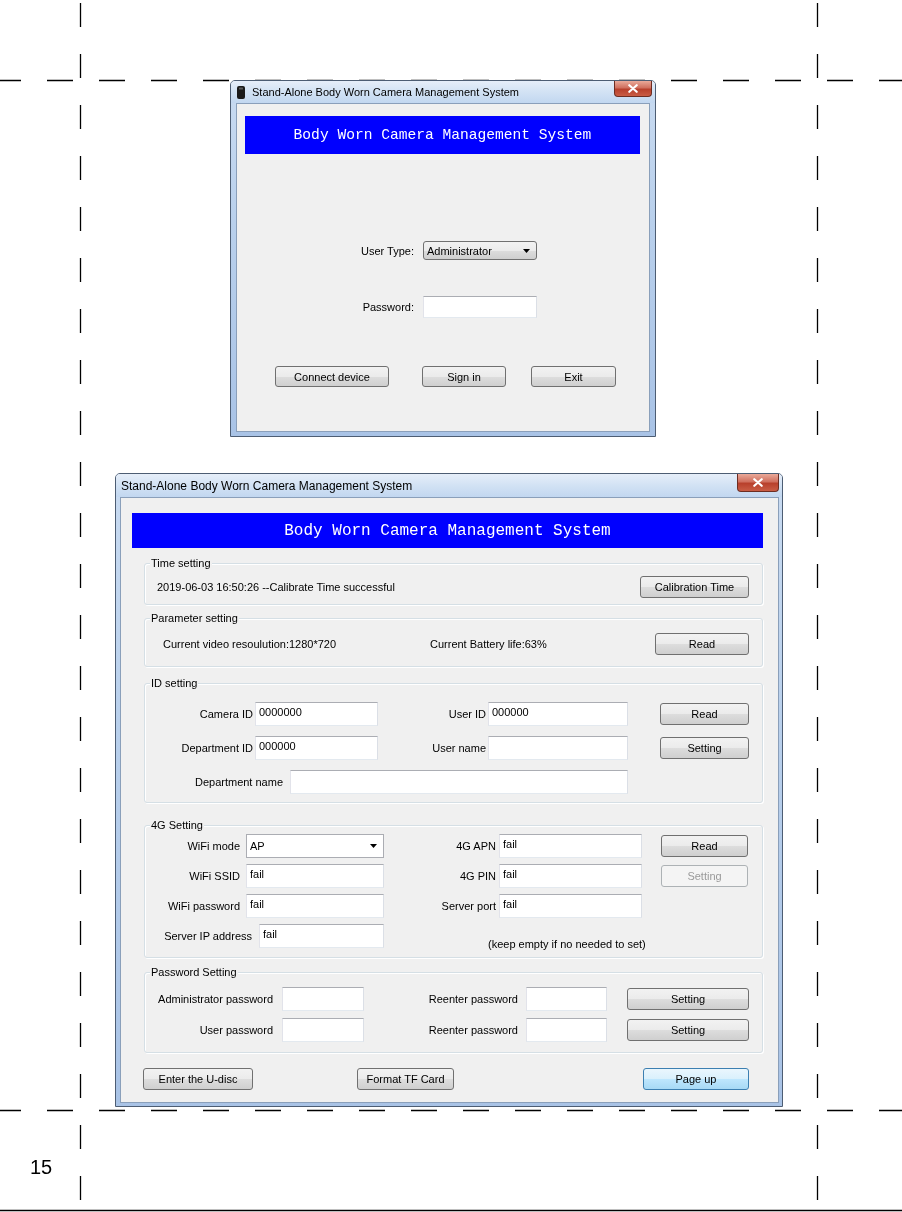  I want to click on device-icon, so click(241, 92).